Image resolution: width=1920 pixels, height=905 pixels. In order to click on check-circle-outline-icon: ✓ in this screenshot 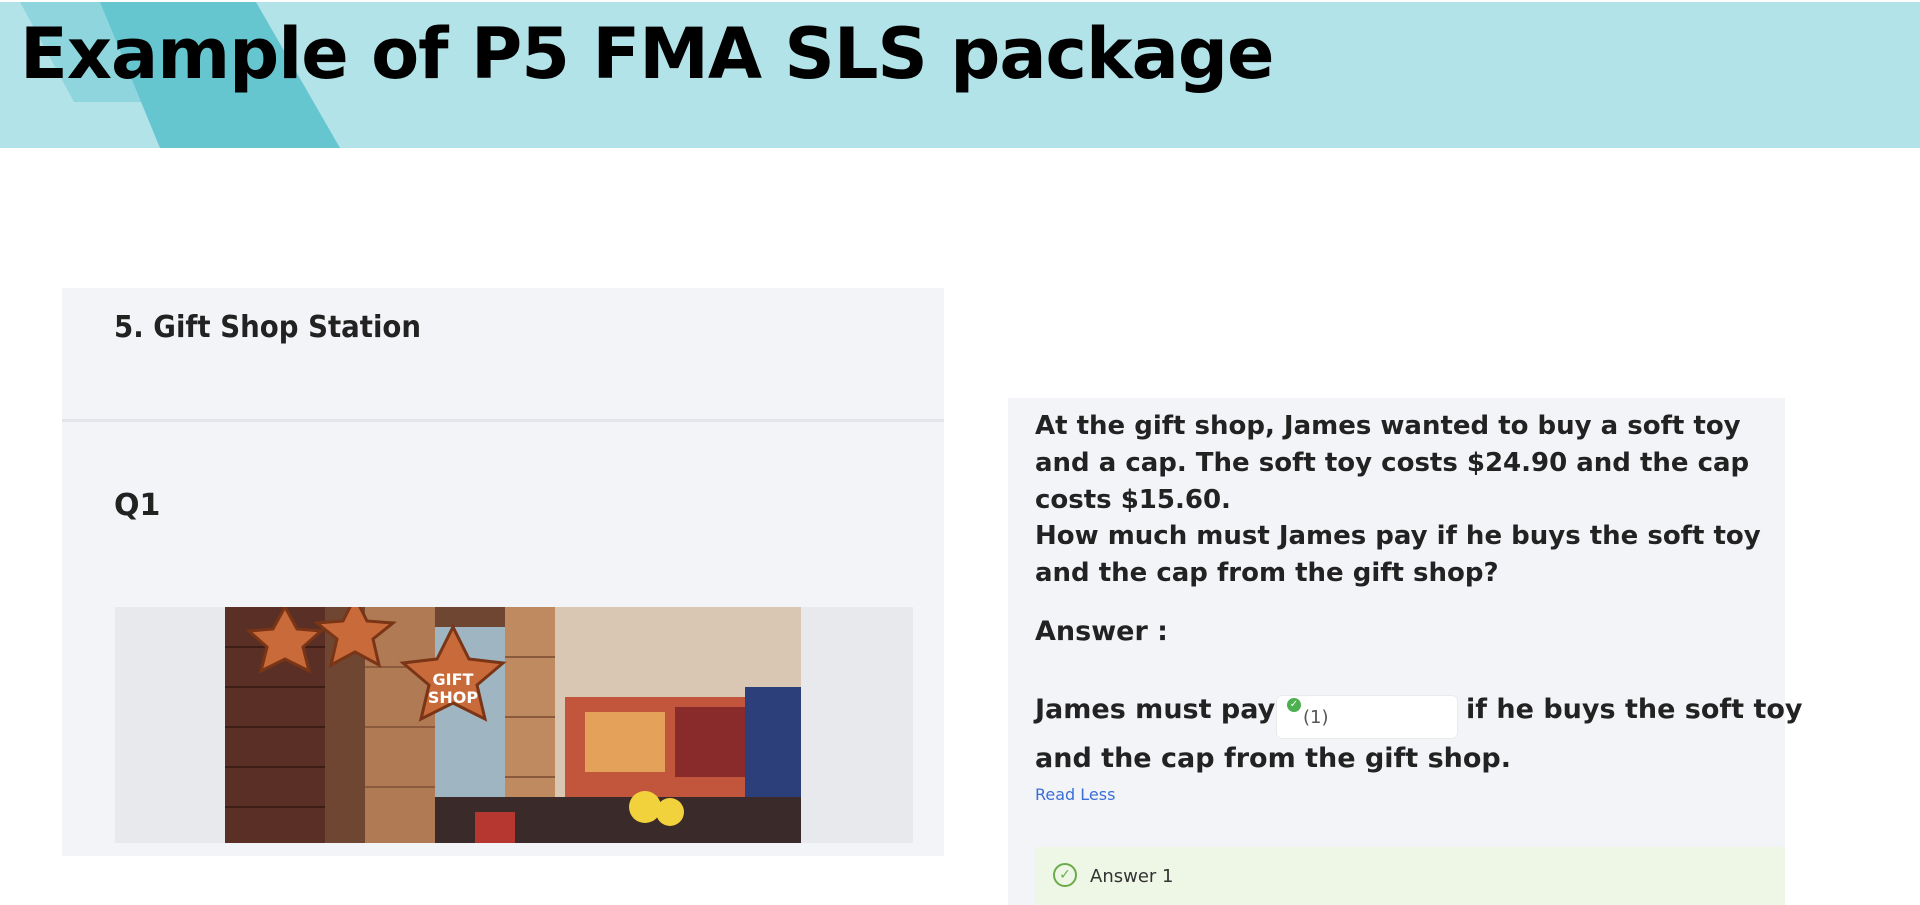, I will do `click(1065, 875)`.